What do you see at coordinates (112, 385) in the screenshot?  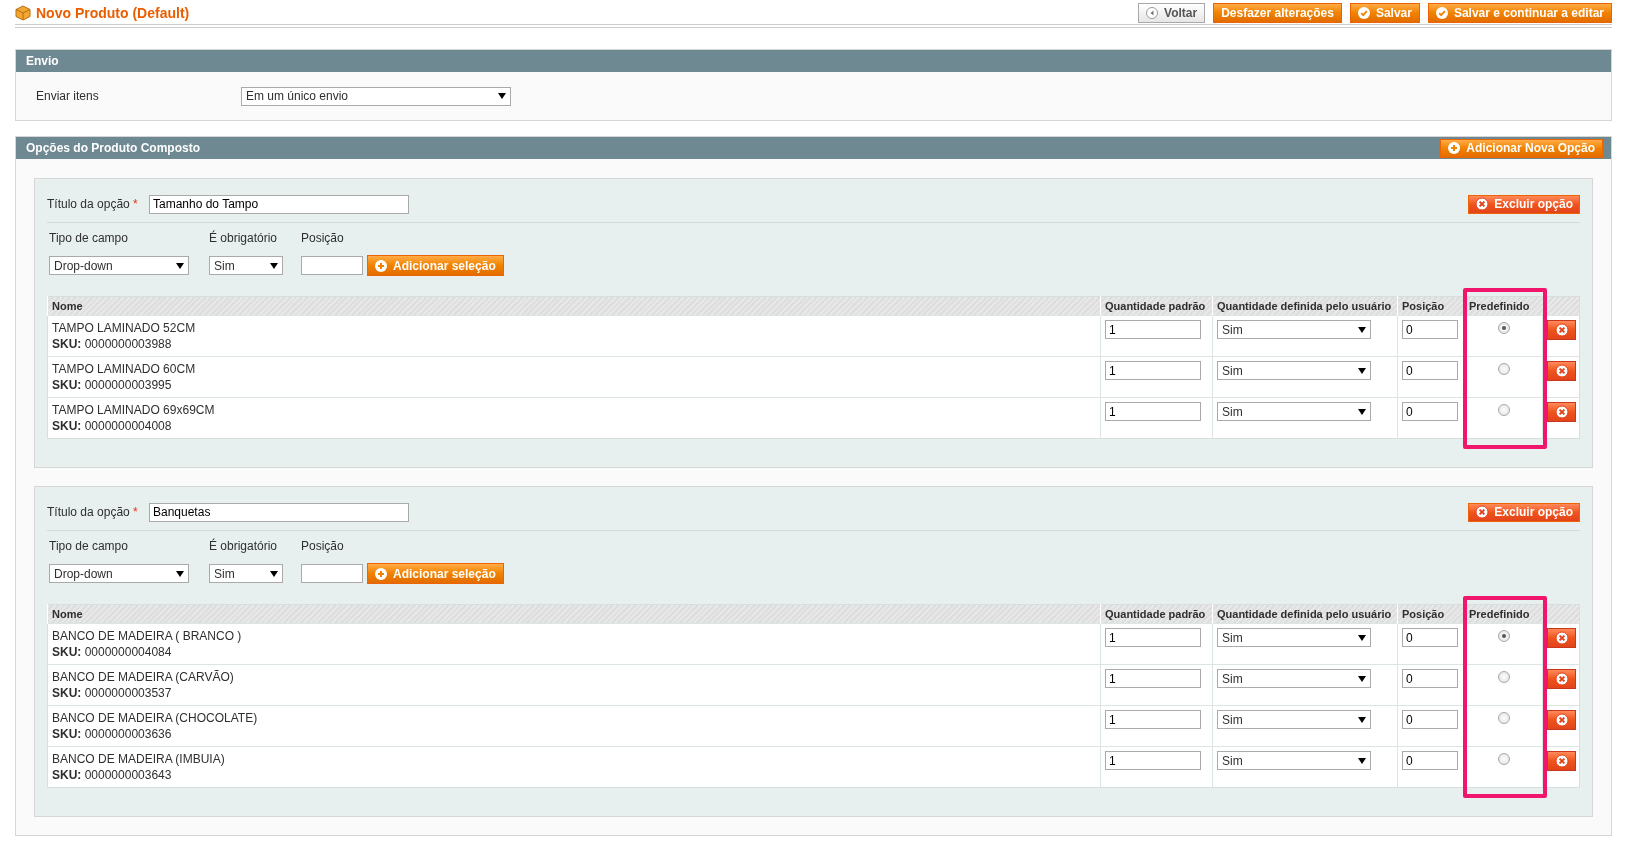 I see `sku-text: SKU: 0000000003995` at bounding box center [112, 385].